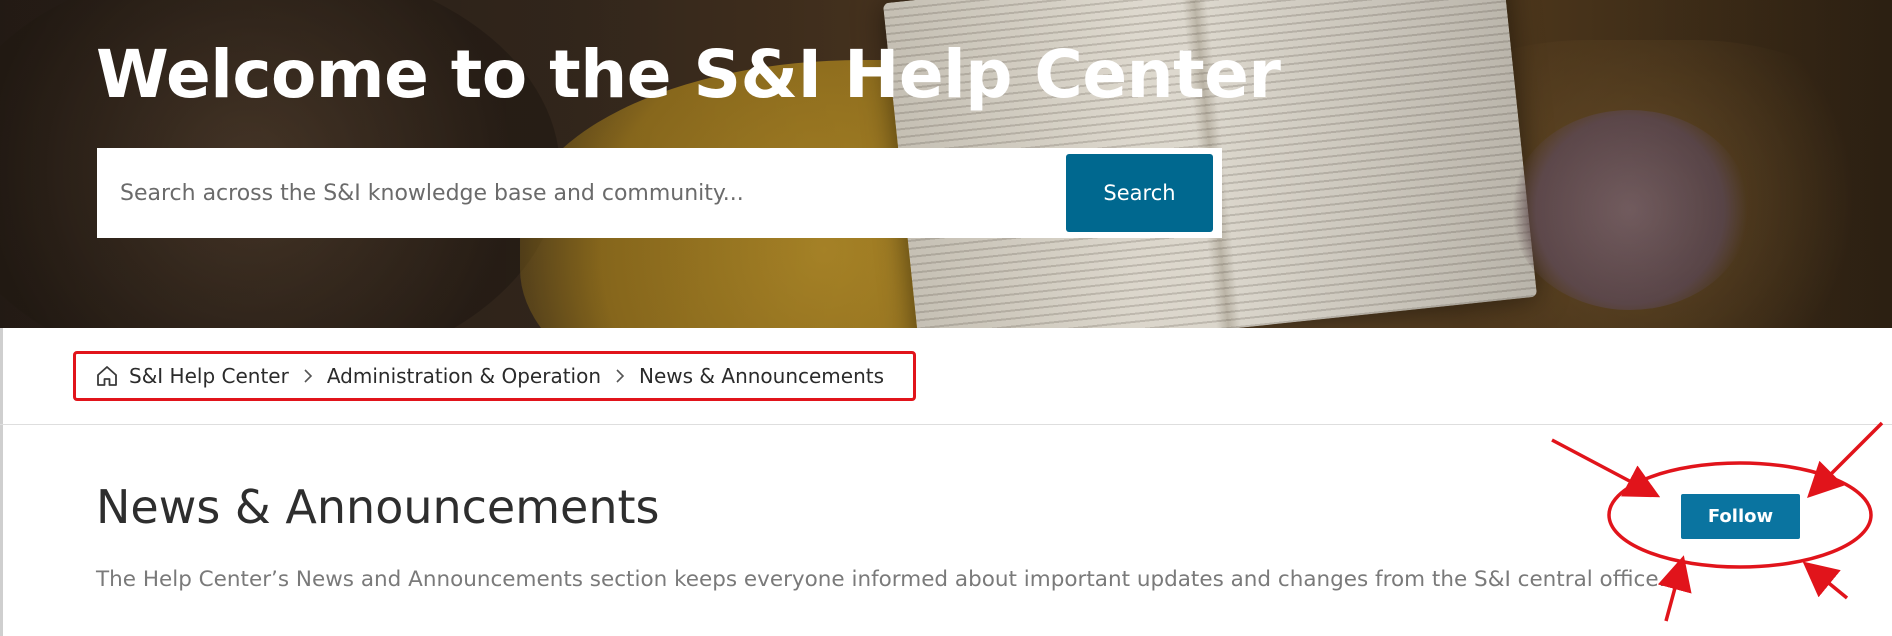 Image resolution: width=1892 pixels, height=636 pixels. What do you see at coordinates (209, 376) in the screenshot?
I see `breadcrumb-item-help-center: S&I Help Center` at bounding box center [209, 376].